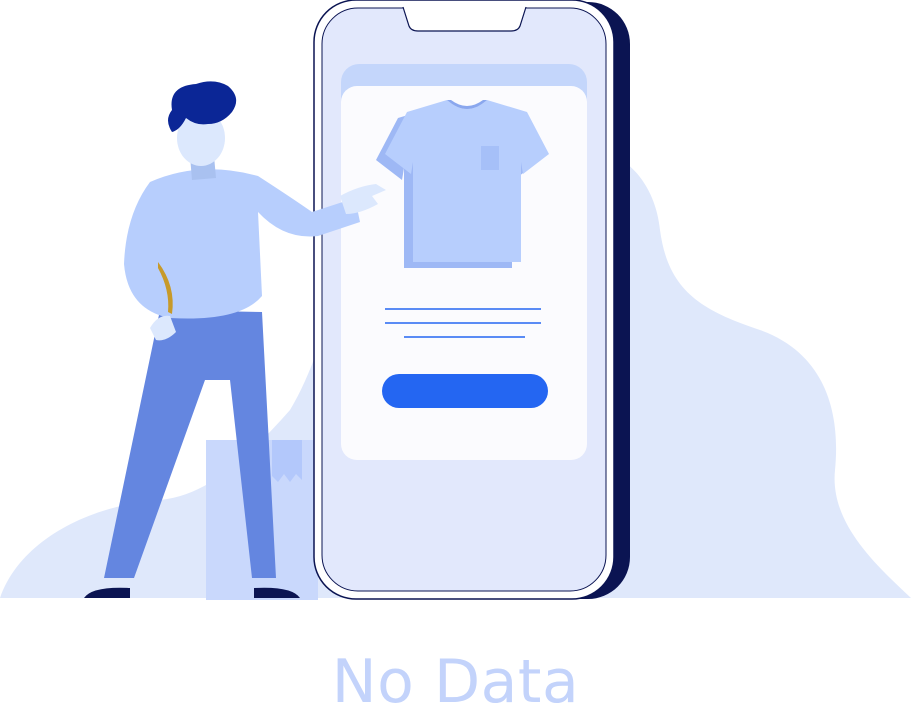 The image size is (911, 724). What do you see at coordinates (455, 682) in the screenshot?
I see `empty-state-message: No Data` at bounding box center [455, 682].